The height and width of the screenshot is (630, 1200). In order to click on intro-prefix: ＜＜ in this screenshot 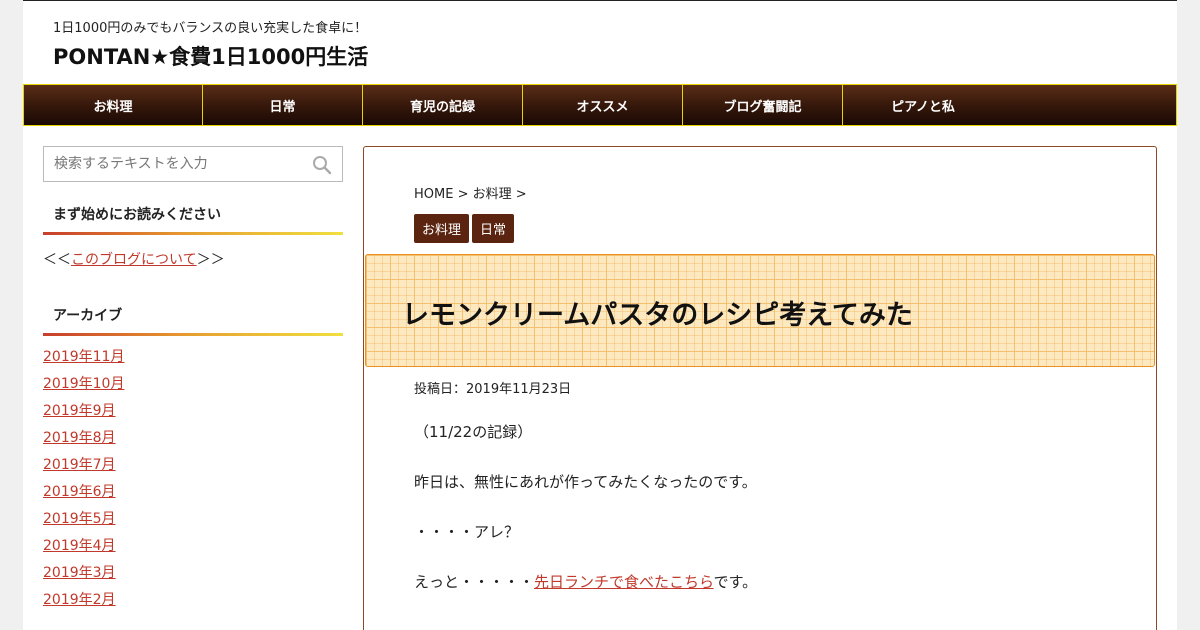, I will do `click(57, 260)`.